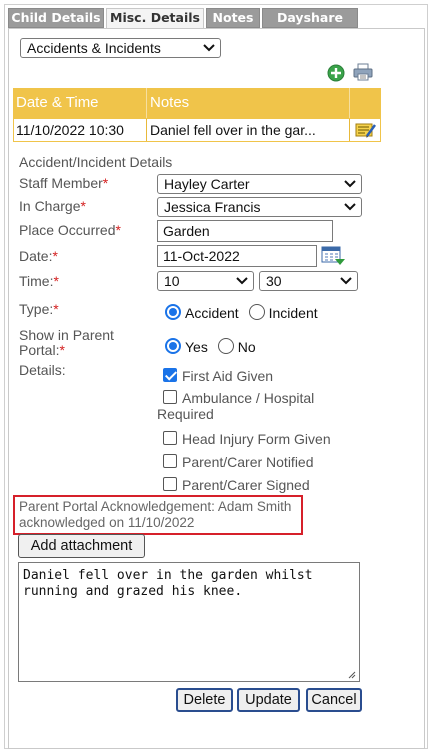 The image size is (432, 753). What do you see at coordinates (256, 439) in the screenshot?
I see `head-injury-label: Head Injury Form Given` at bounding box center [256, 439].